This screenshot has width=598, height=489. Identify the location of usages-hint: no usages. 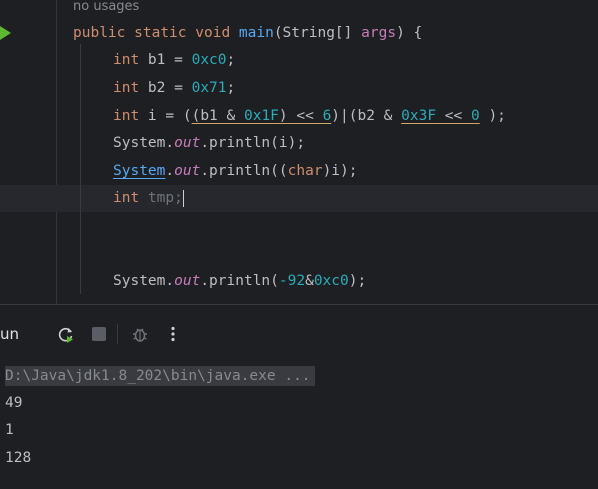
(106, 7).